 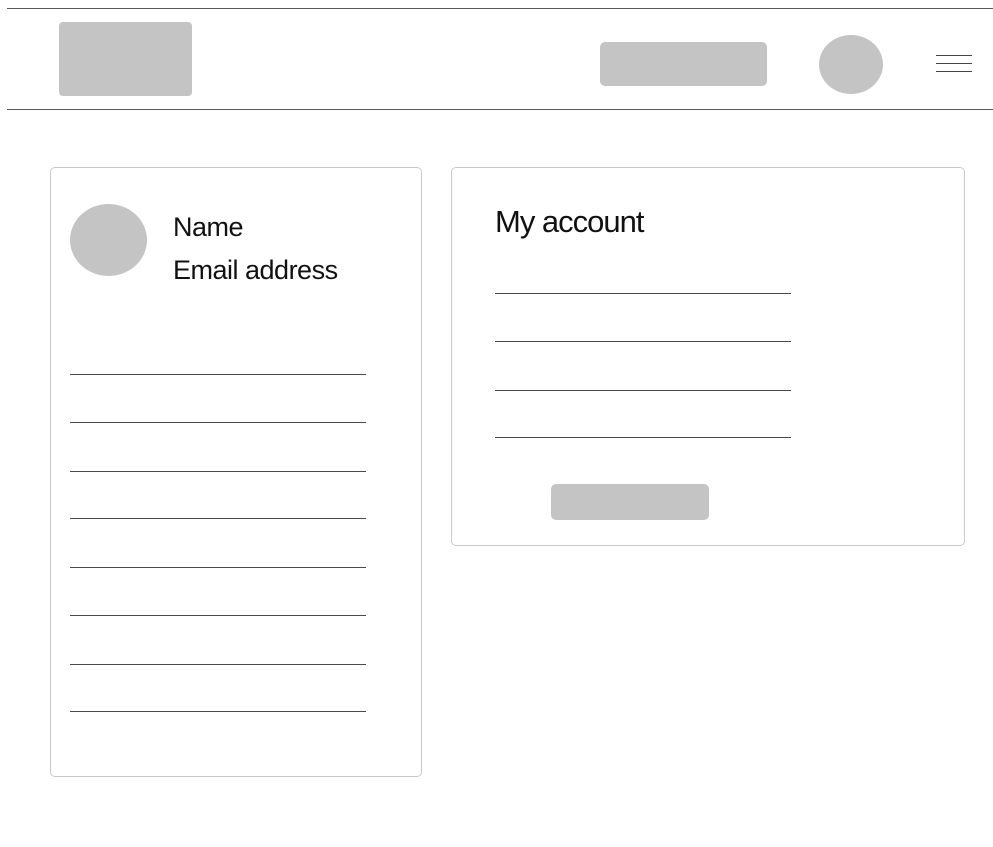 I want to click on profile-email: Email address, so click(x=255, y=270).